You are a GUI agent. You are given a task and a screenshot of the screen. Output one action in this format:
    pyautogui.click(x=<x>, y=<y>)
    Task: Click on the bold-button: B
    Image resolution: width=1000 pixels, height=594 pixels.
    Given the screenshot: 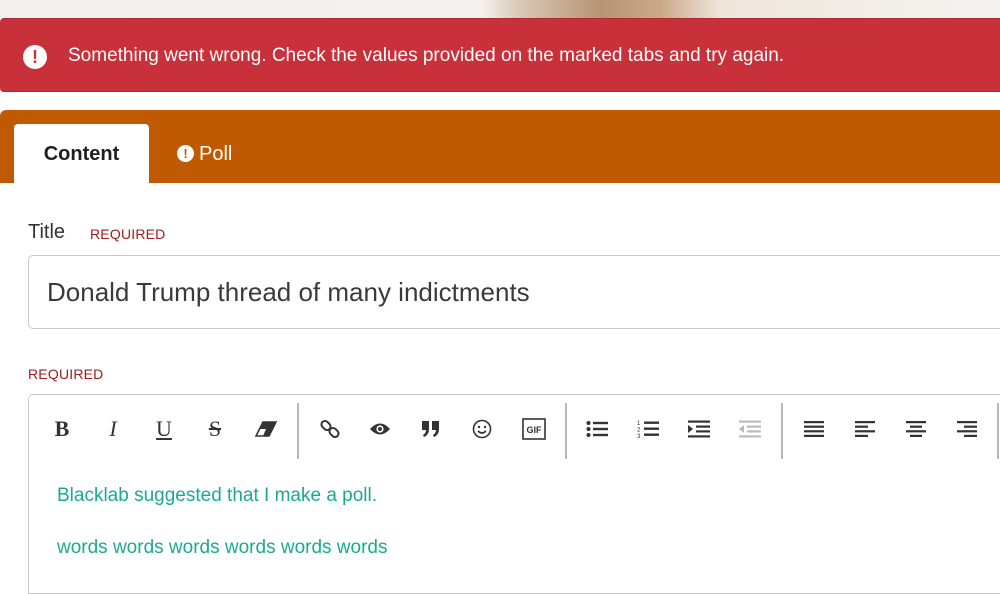 What is the action you would take?
    pyautogui.click(x=62, y=429)
    